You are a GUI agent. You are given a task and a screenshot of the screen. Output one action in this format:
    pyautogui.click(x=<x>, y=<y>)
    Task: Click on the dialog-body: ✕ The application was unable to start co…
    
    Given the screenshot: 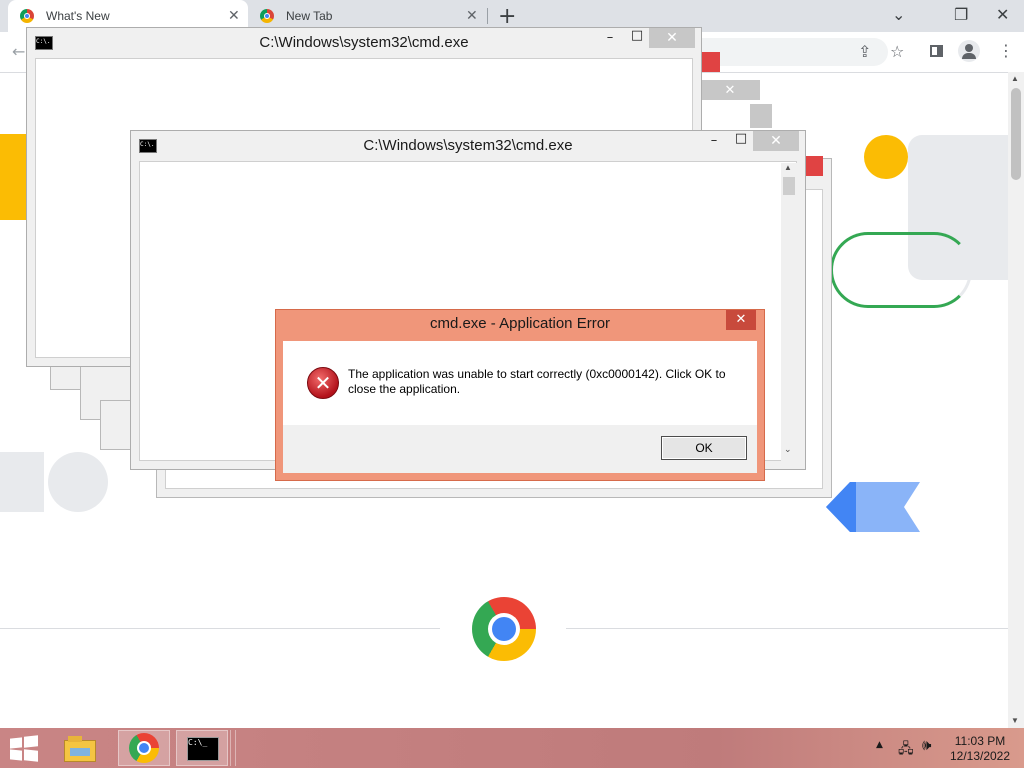 What is the action you would take?
    pyautogui.click(x=520, y=383)
    